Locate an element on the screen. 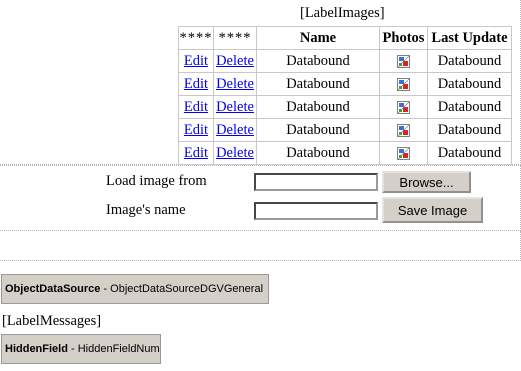 Image resolution: width=521 pixels, height=371 pixels. header-last-update: Last Update is located at coordinates (469, 38).